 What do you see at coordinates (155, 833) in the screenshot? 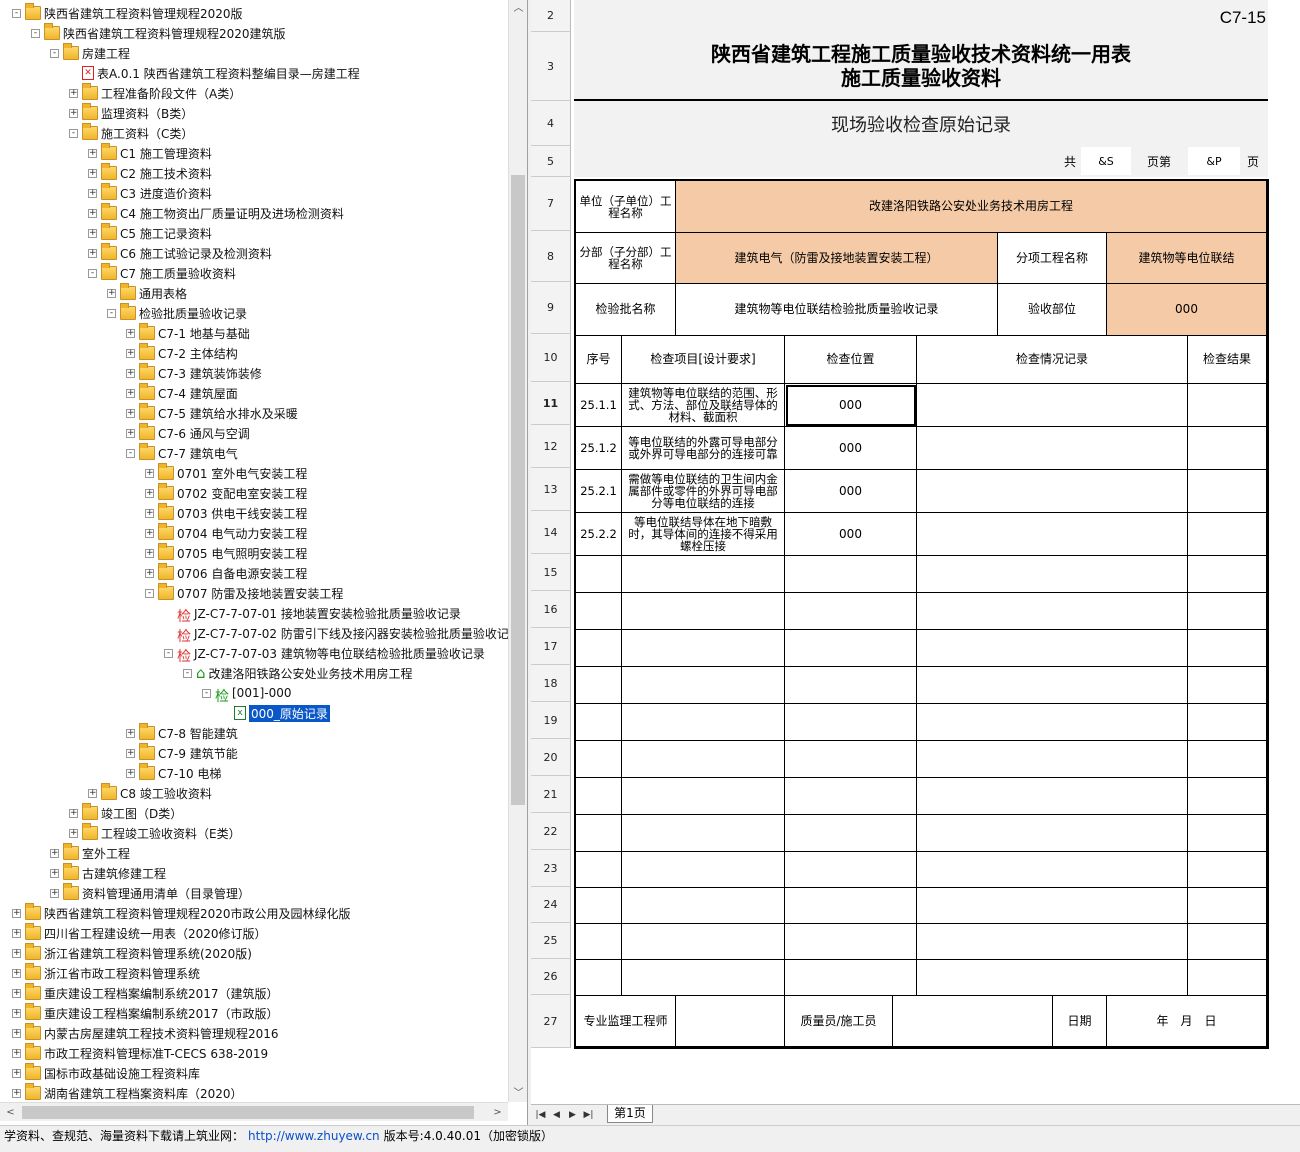
I see `tree-node: + 工程竣工验收资料（E类）` at bounding box center [155, 833].